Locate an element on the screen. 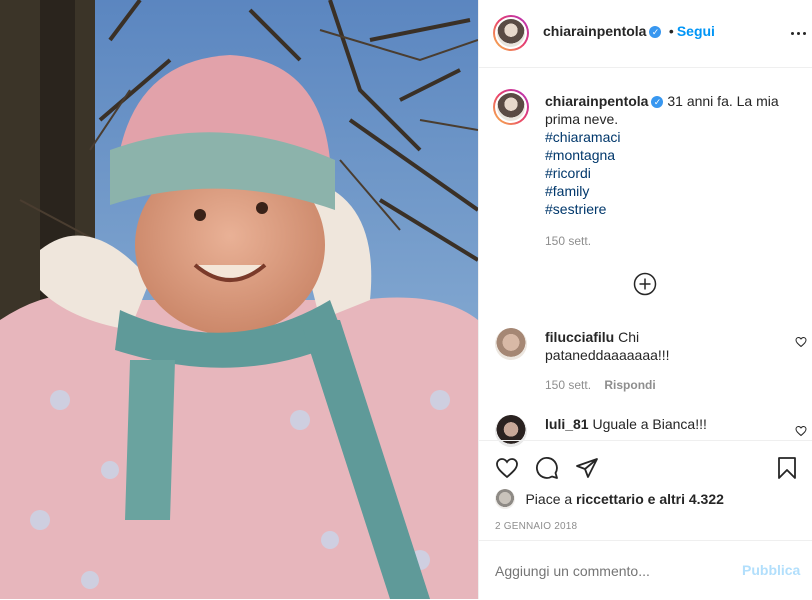 The image size is (812, 600). plus-circle-icon is located at coordinates (645, 284).